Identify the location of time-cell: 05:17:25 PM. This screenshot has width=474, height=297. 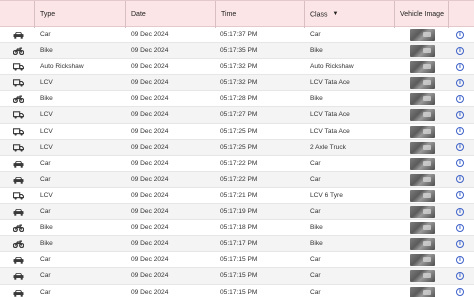
(239, 147).